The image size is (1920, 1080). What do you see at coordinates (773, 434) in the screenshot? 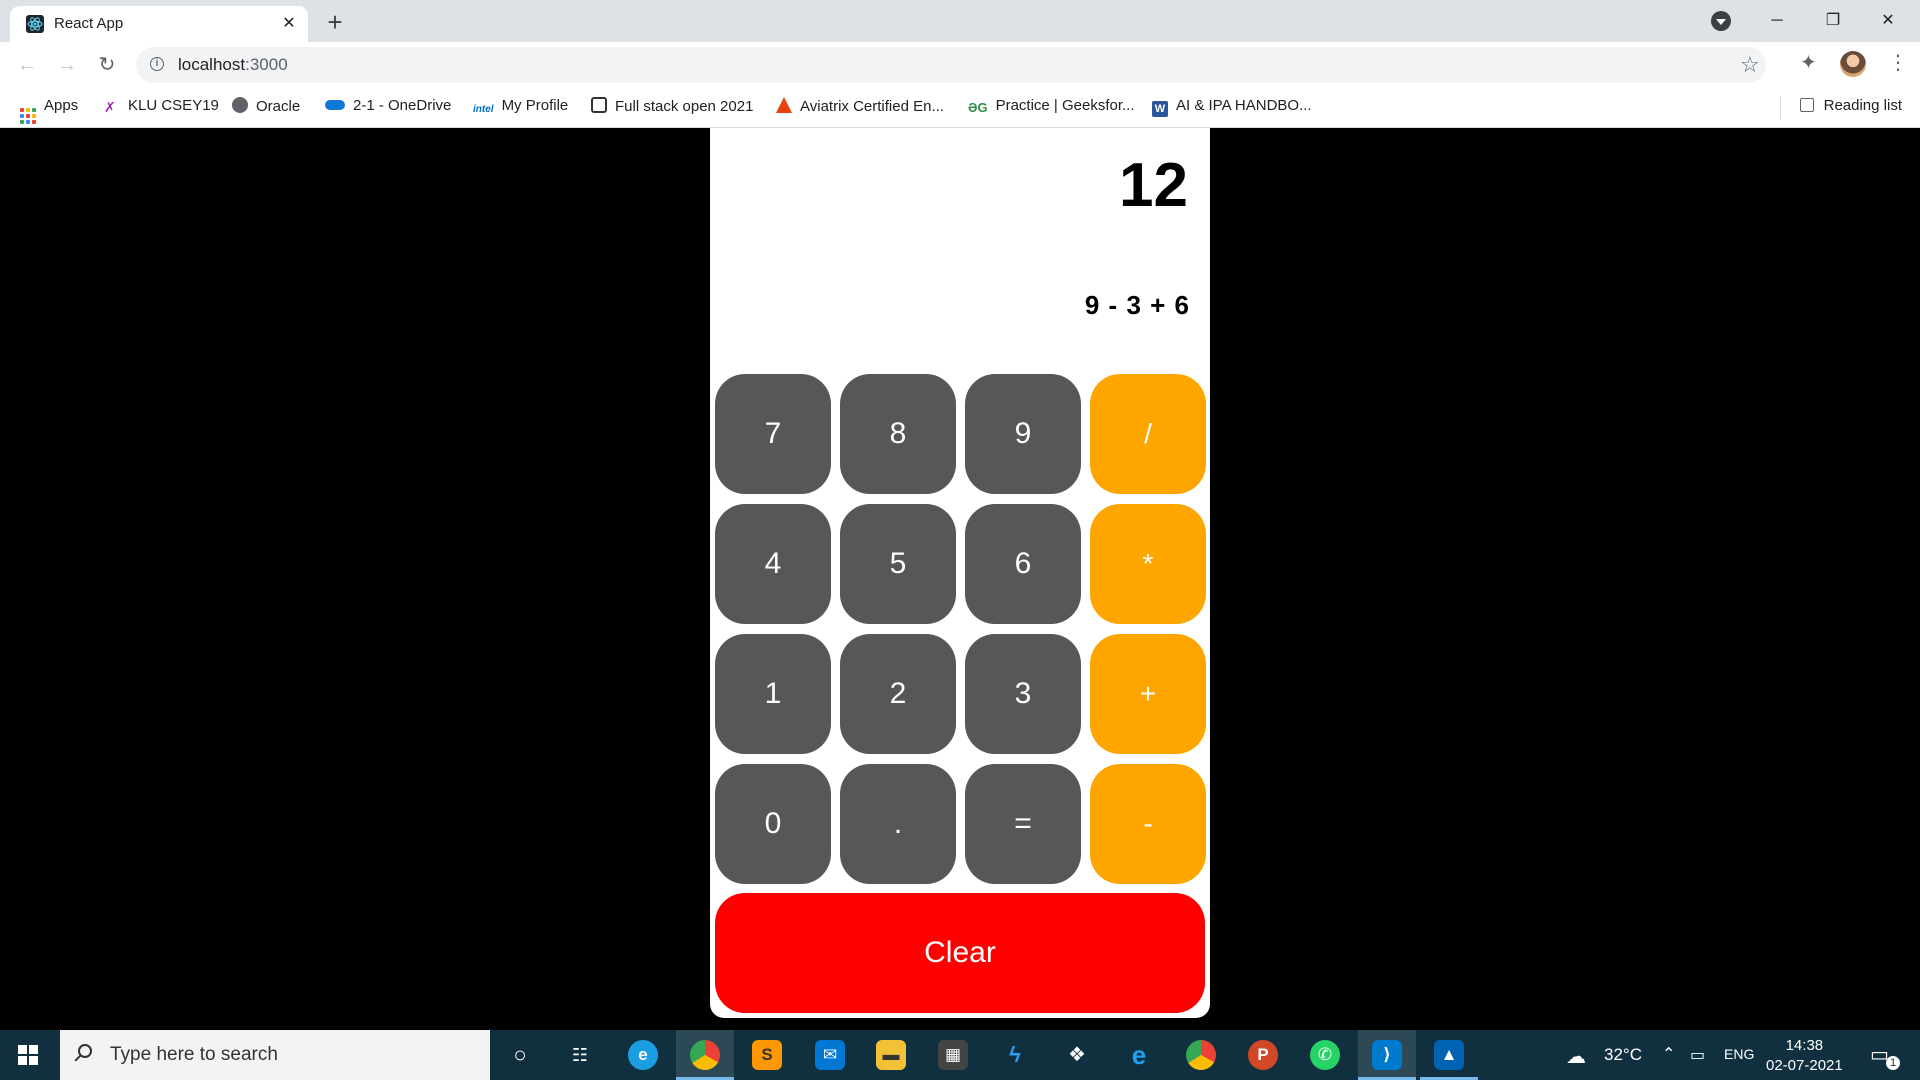
I see `key-7: 7` at bounding box center [773, 434].